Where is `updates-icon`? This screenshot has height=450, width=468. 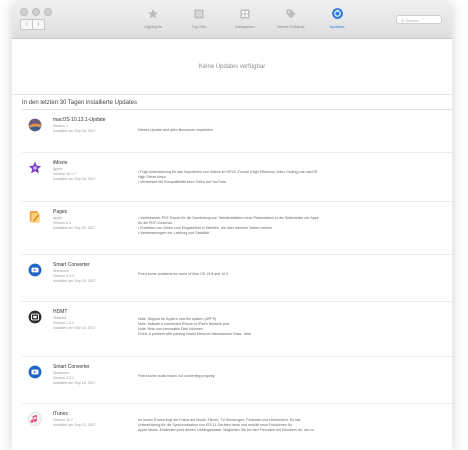 updates-icon is located at coordinates (337, 13).